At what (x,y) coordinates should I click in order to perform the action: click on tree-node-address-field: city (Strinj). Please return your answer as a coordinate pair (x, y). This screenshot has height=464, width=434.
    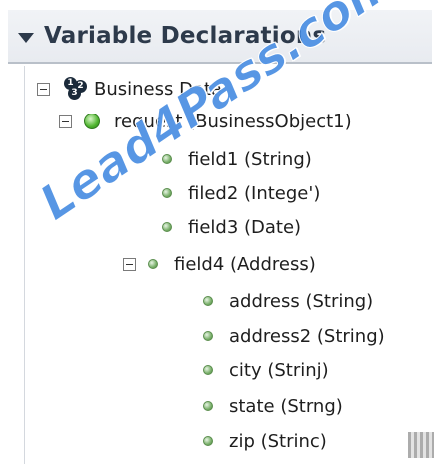
    Looking at the image, I should click on (266, 370).